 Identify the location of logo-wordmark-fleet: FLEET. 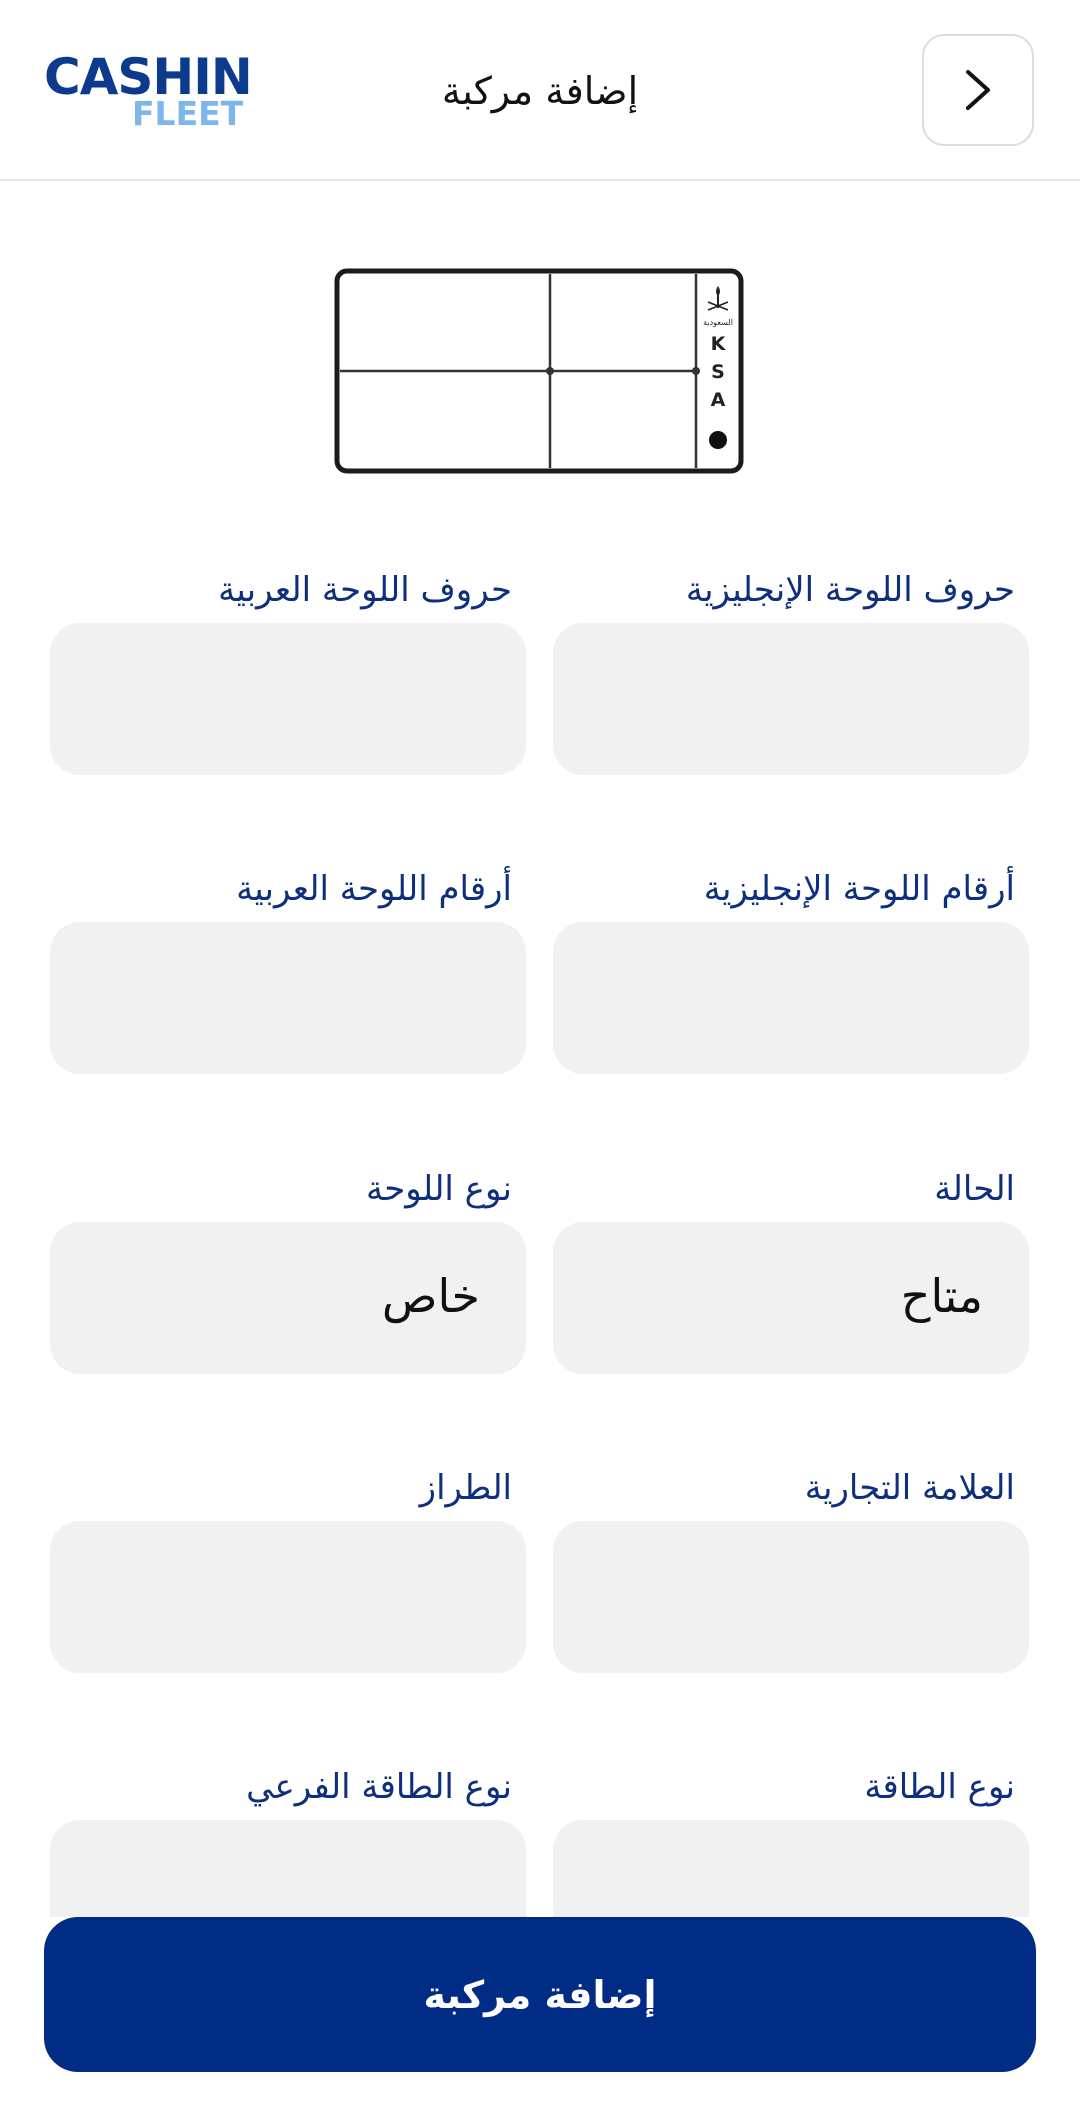
(188, 113).